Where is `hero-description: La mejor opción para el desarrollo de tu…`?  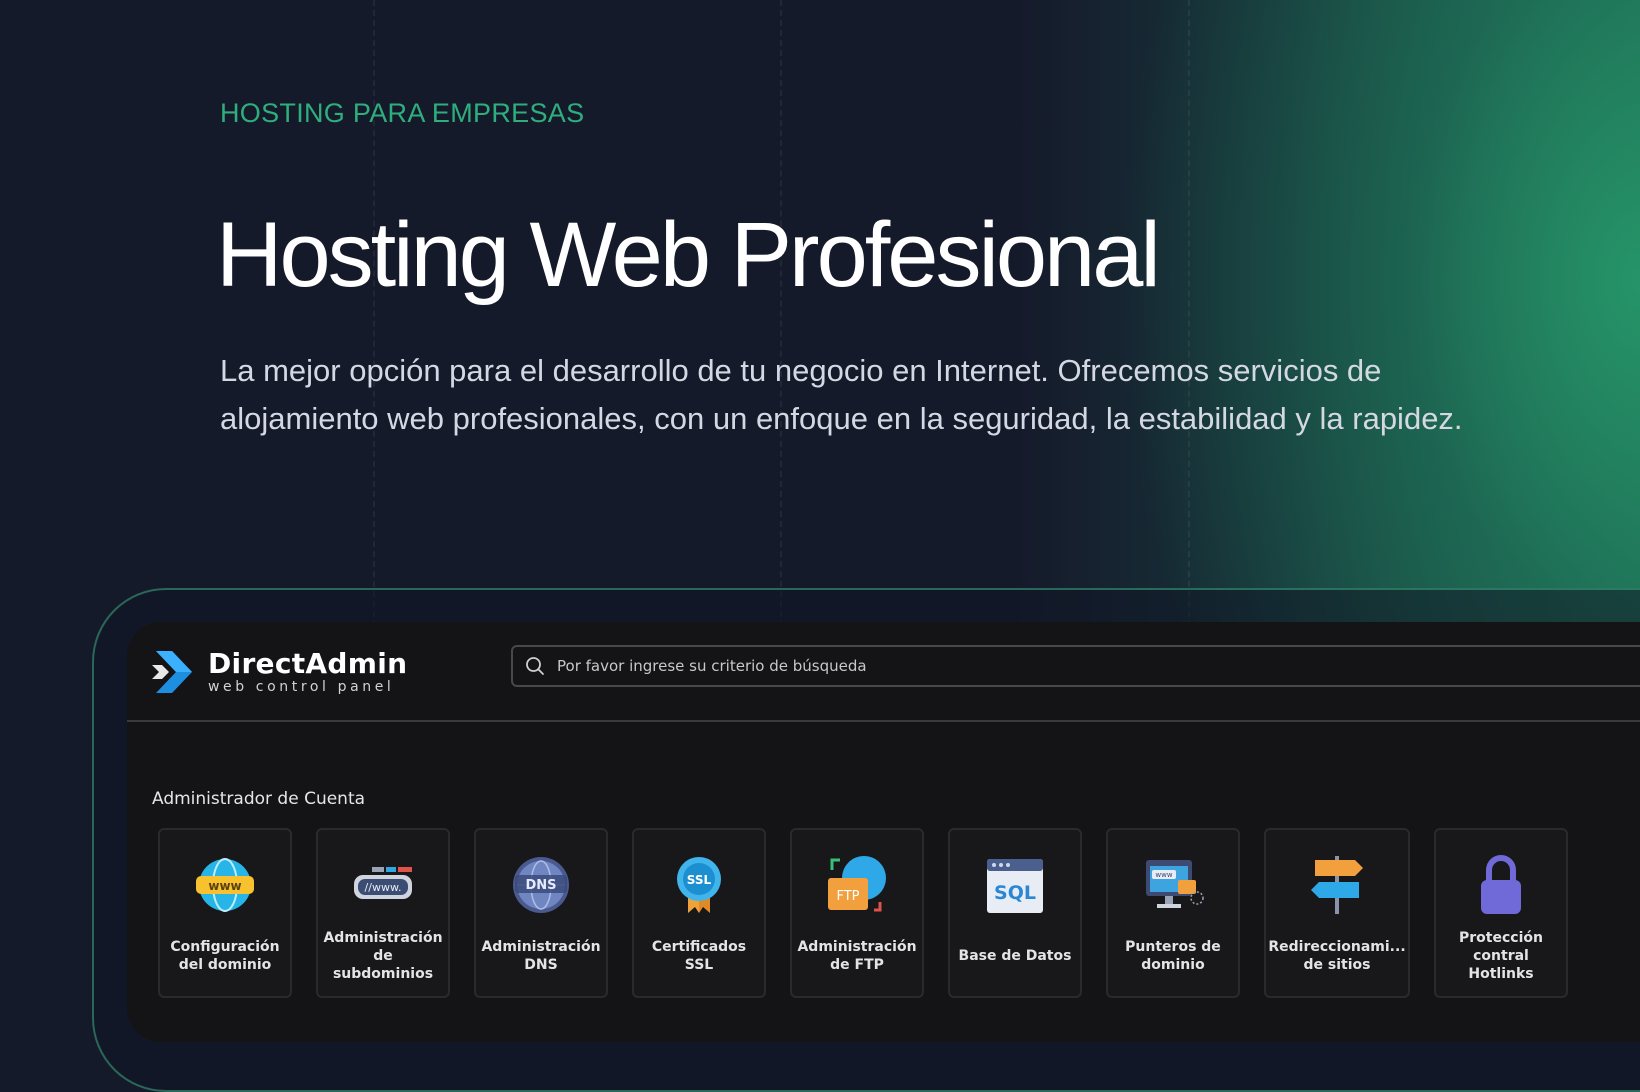 hero-description: La mejor opción para el desarrollo de tu… is located at coordinates (841, 394).